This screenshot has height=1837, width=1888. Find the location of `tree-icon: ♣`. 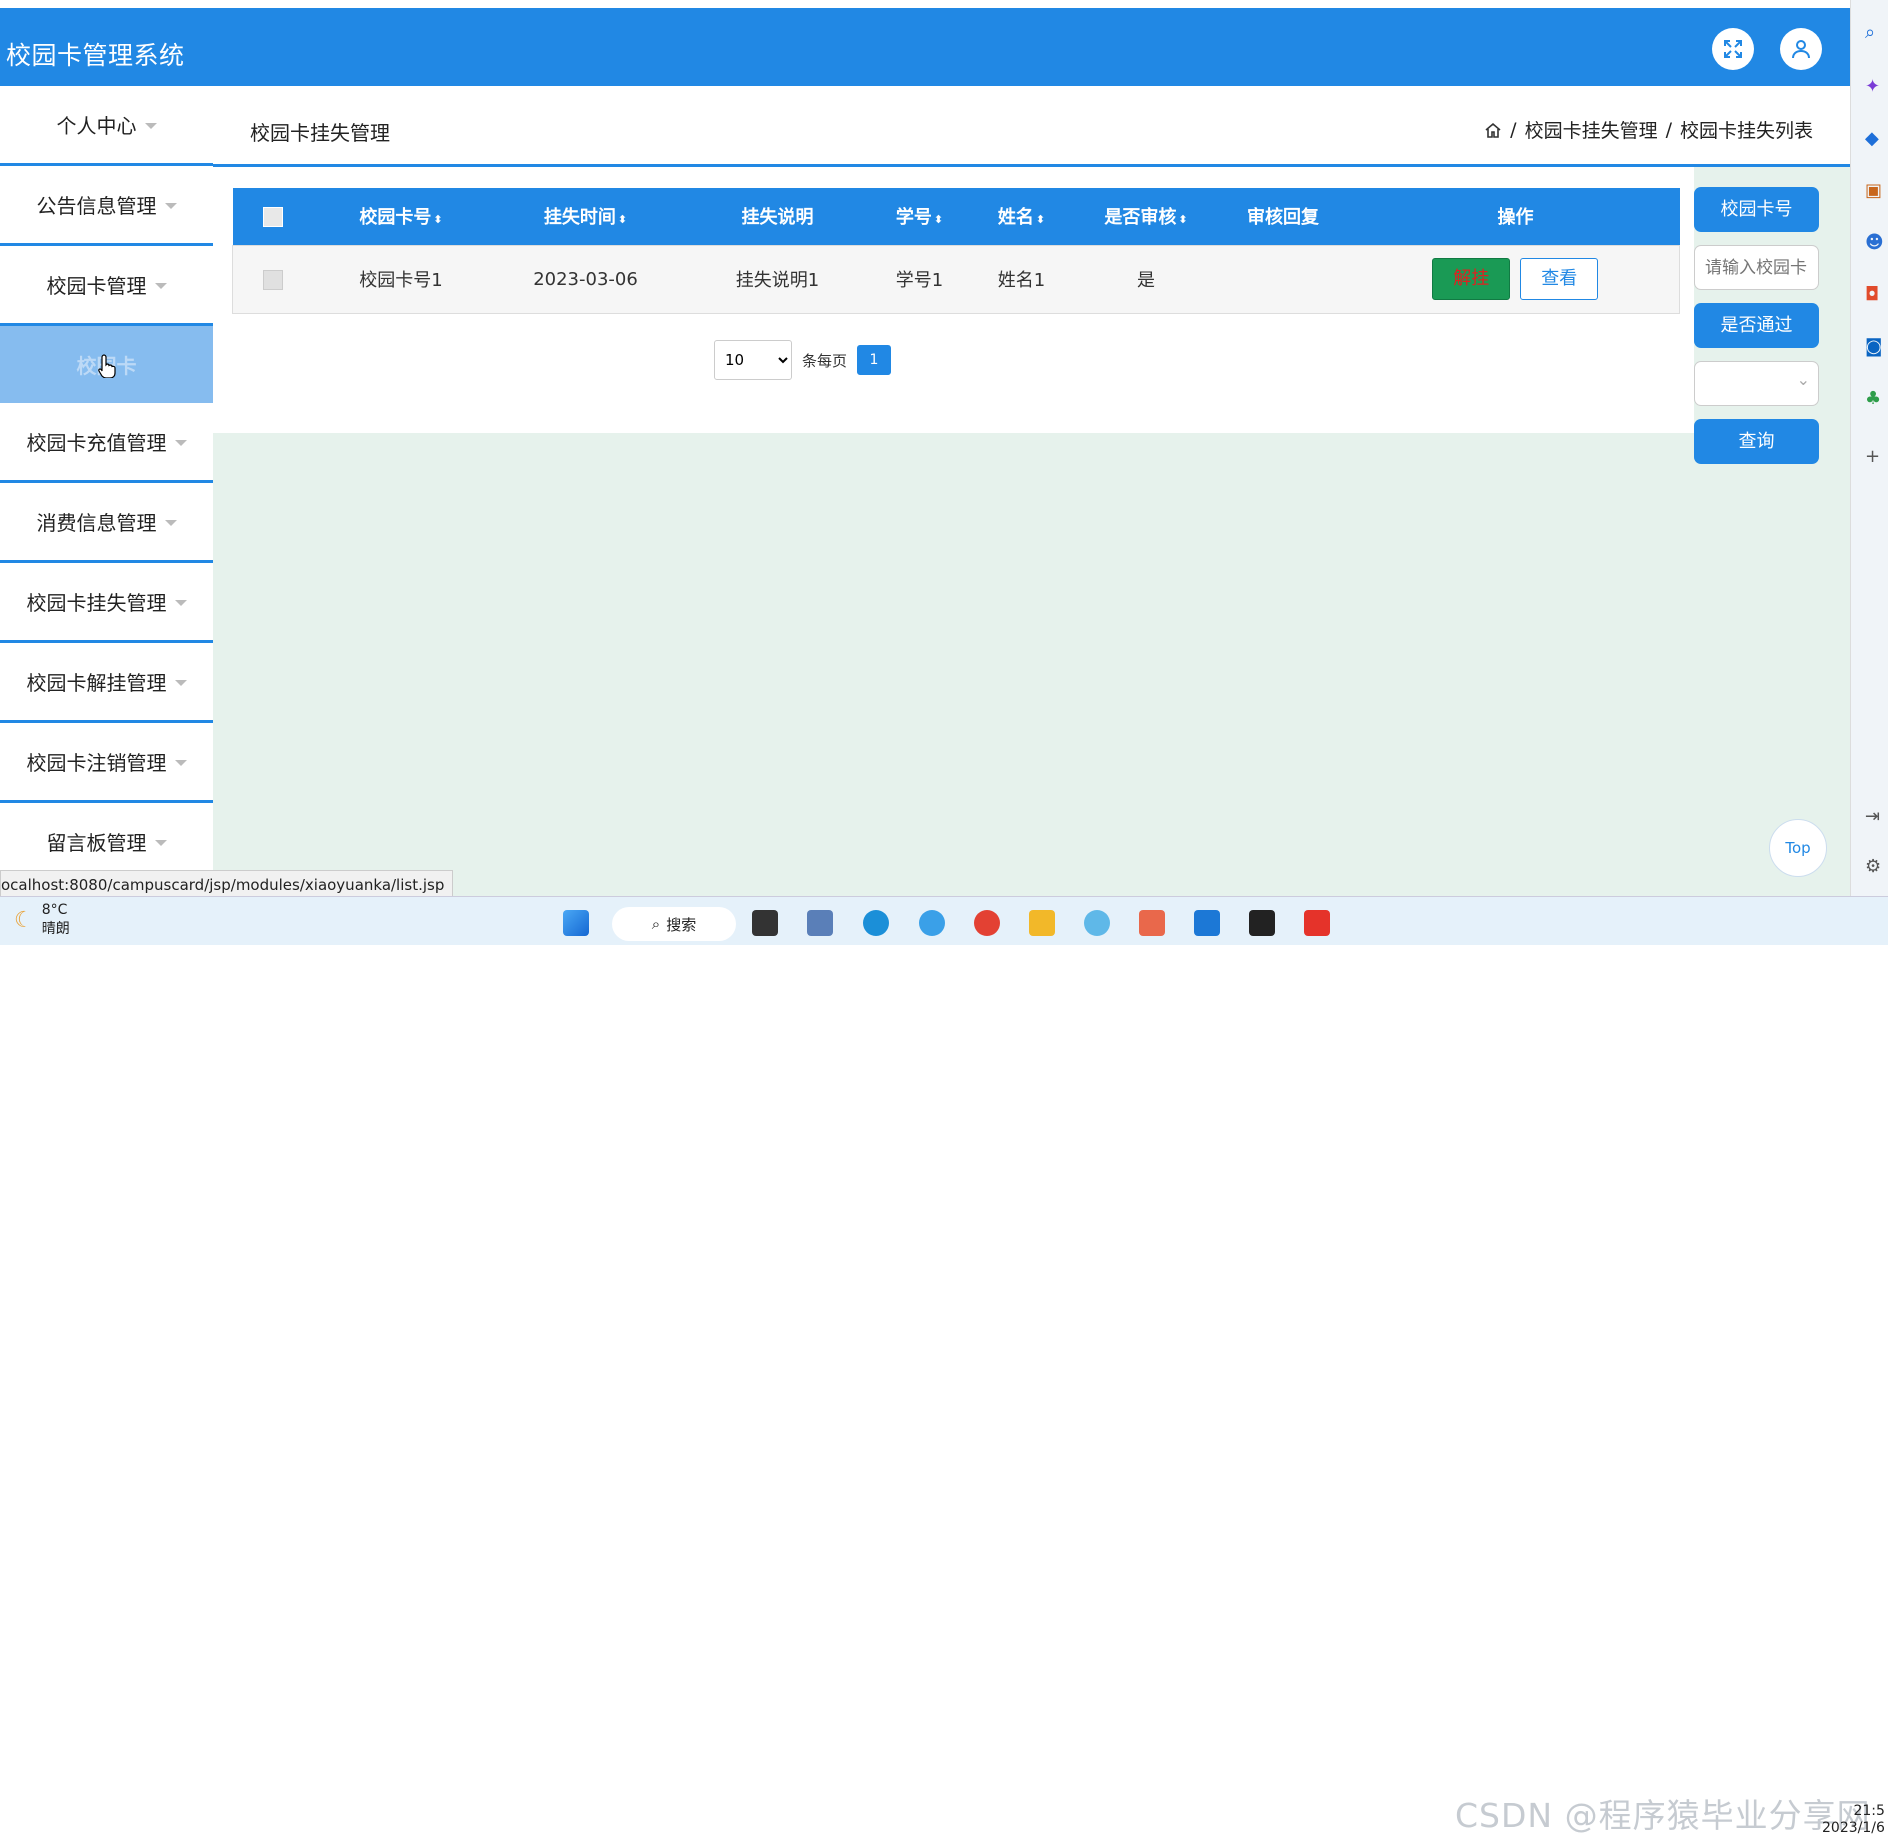

tree-icon: ♣ is located at coordinates (1873, 398).